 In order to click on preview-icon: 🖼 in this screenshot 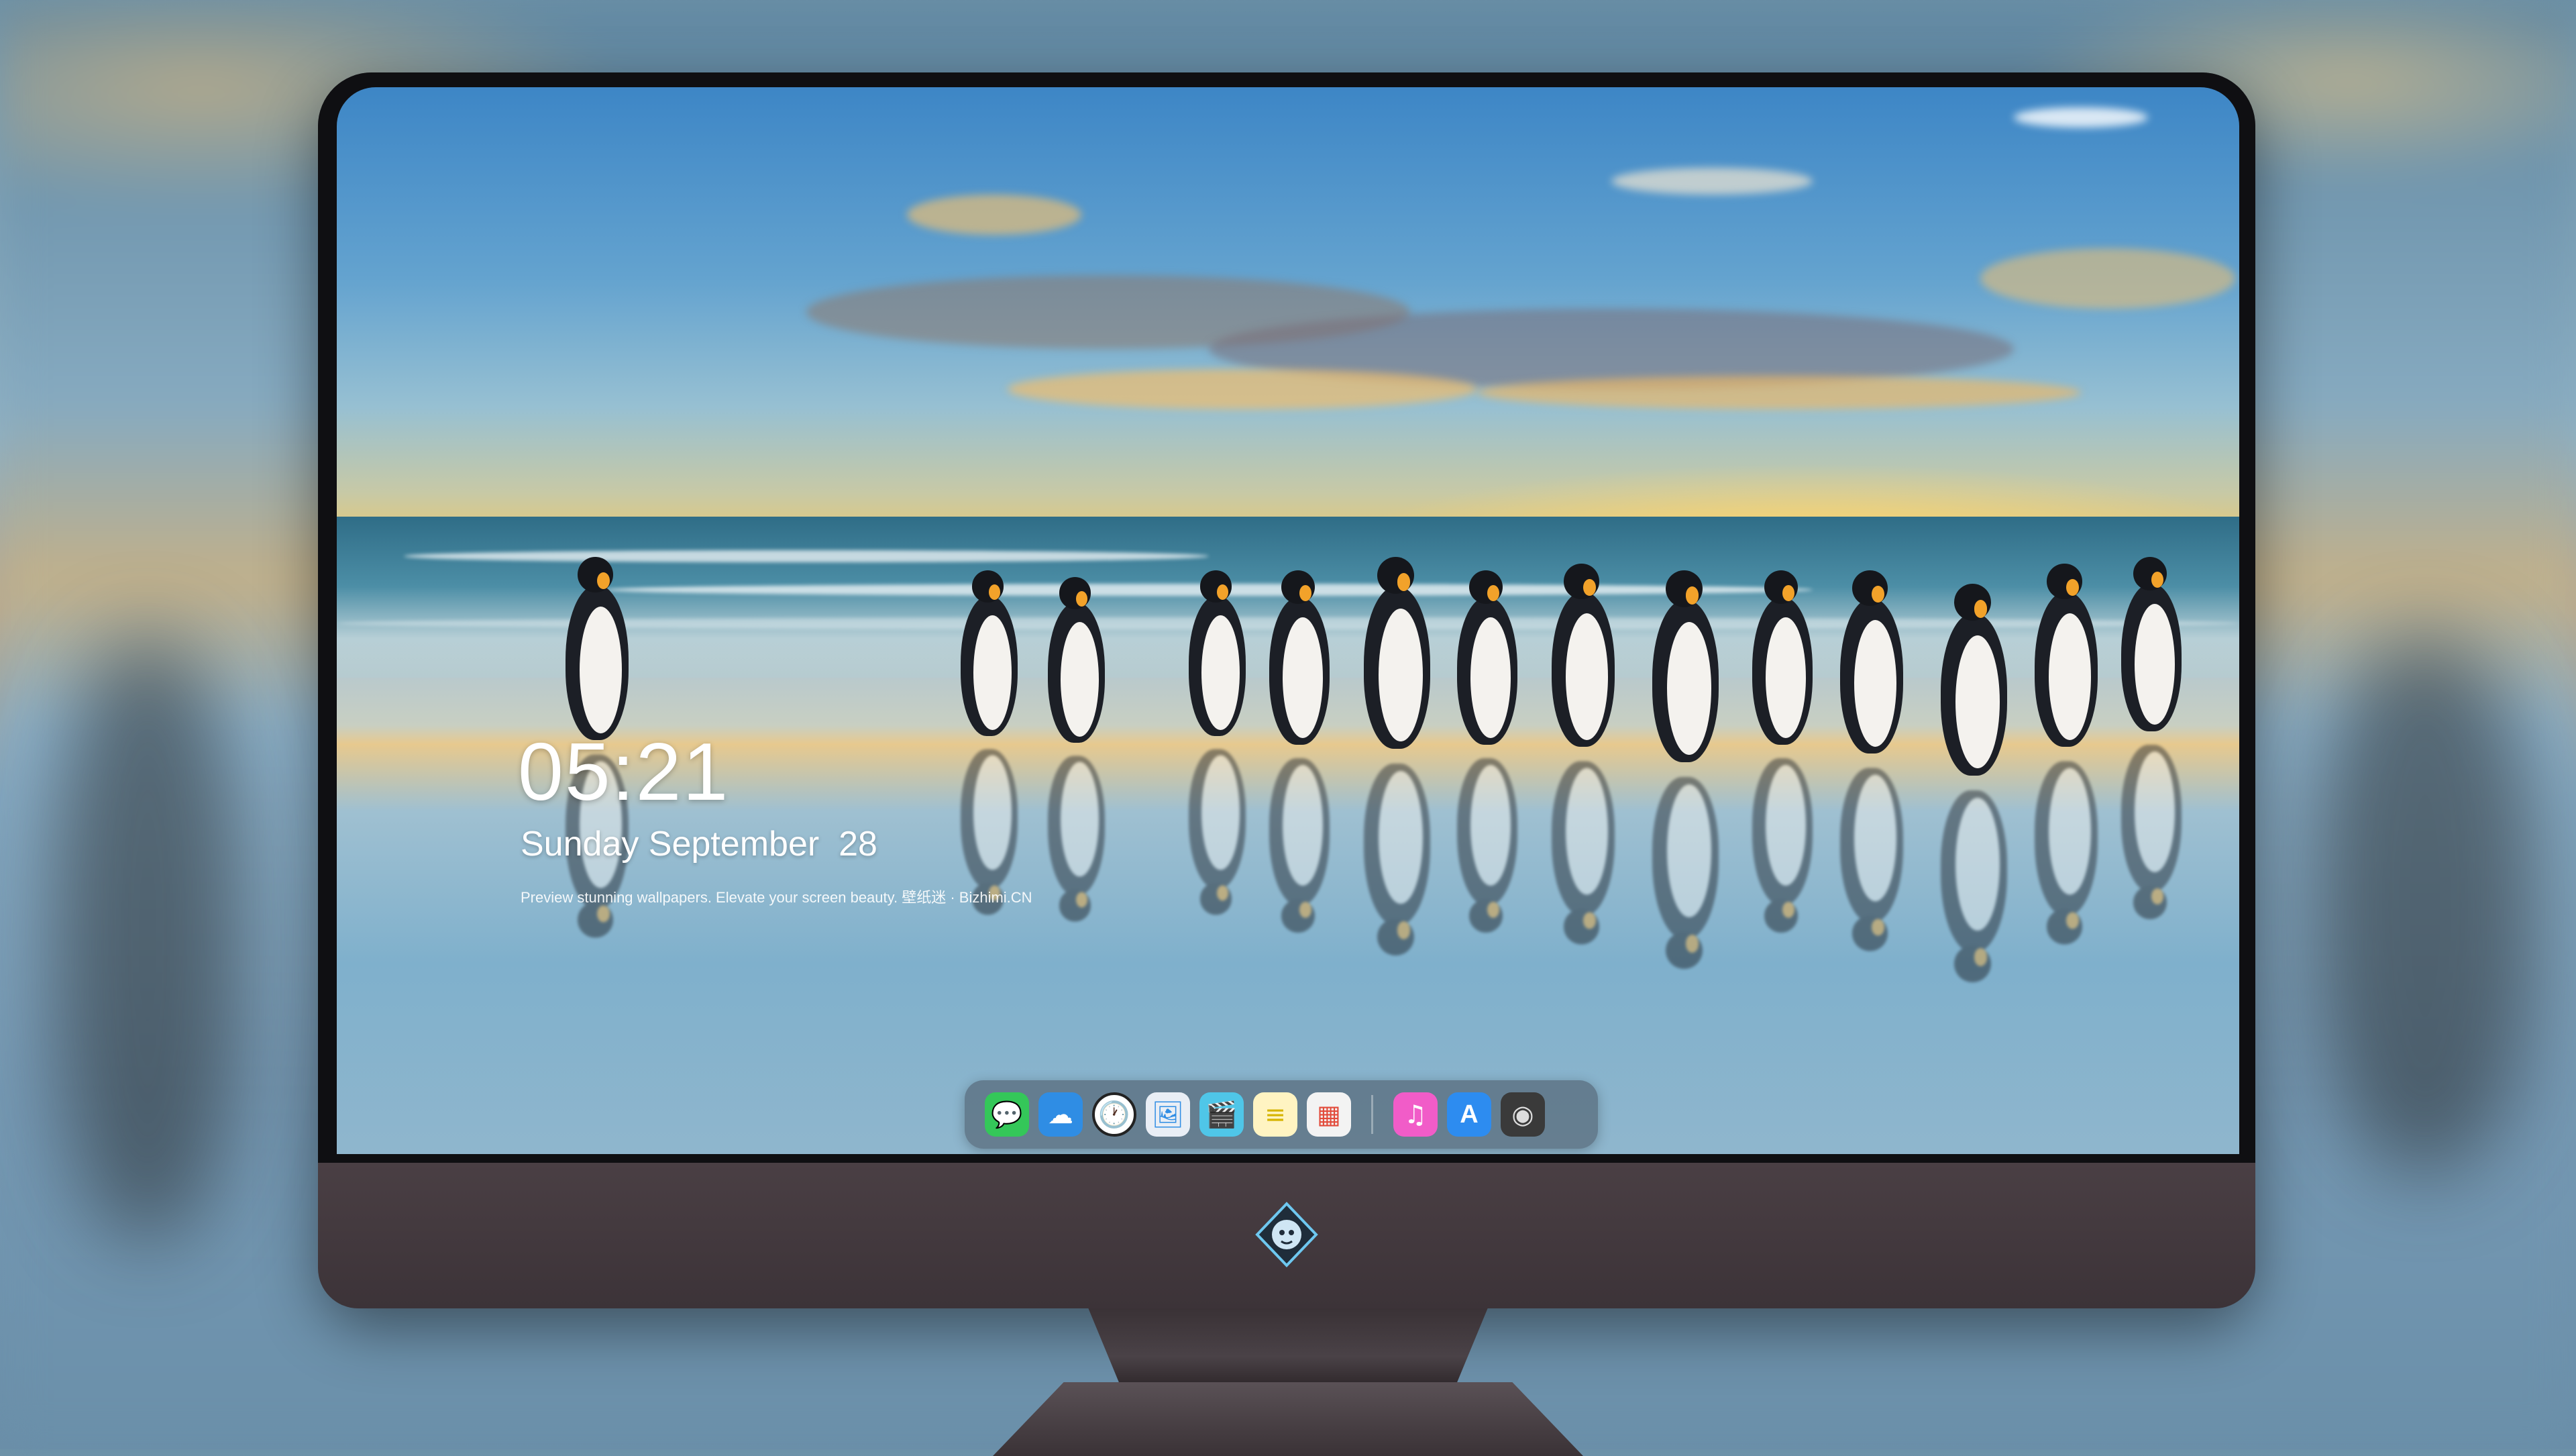, I will do `click(1168, 1114)`.